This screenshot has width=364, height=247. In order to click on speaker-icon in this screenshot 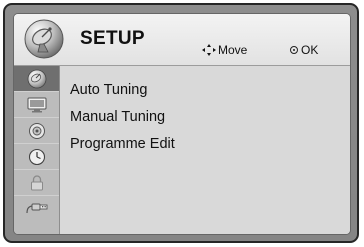, I will do `click(36, 130)`.